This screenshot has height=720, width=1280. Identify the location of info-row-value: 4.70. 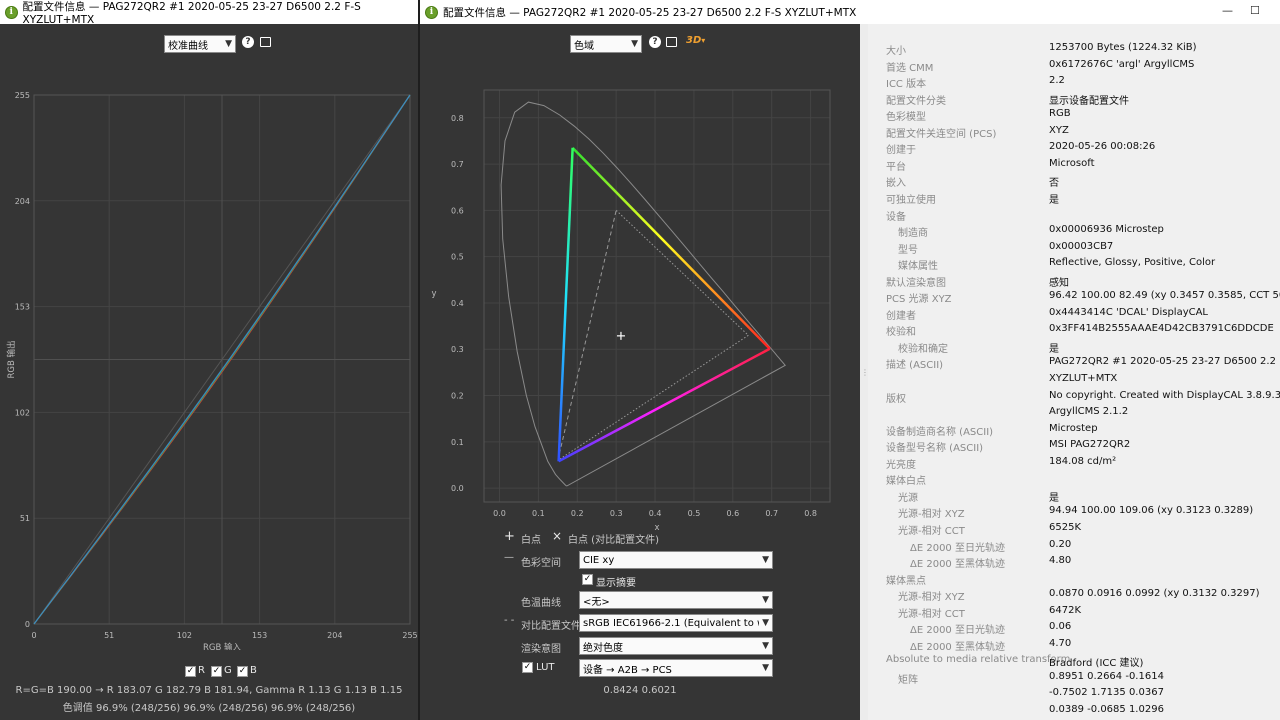
(1060, 643).